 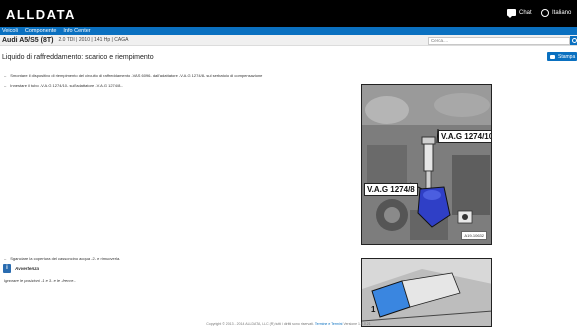 What do you see at coordinates (288, 31) in the screenshot?
I see `main-nav: Veicoli Componente Info Center` at bounding box center [288, 31].